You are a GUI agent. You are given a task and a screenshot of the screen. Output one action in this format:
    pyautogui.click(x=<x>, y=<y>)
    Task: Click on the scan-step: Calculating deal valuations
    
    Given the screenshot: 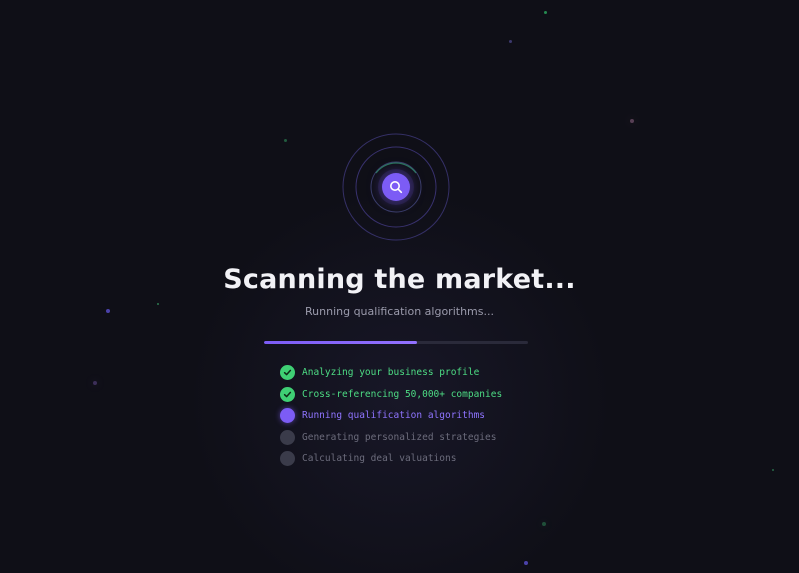 What is the action you would take?
    pyautogui.click(x=391, y=459)
    